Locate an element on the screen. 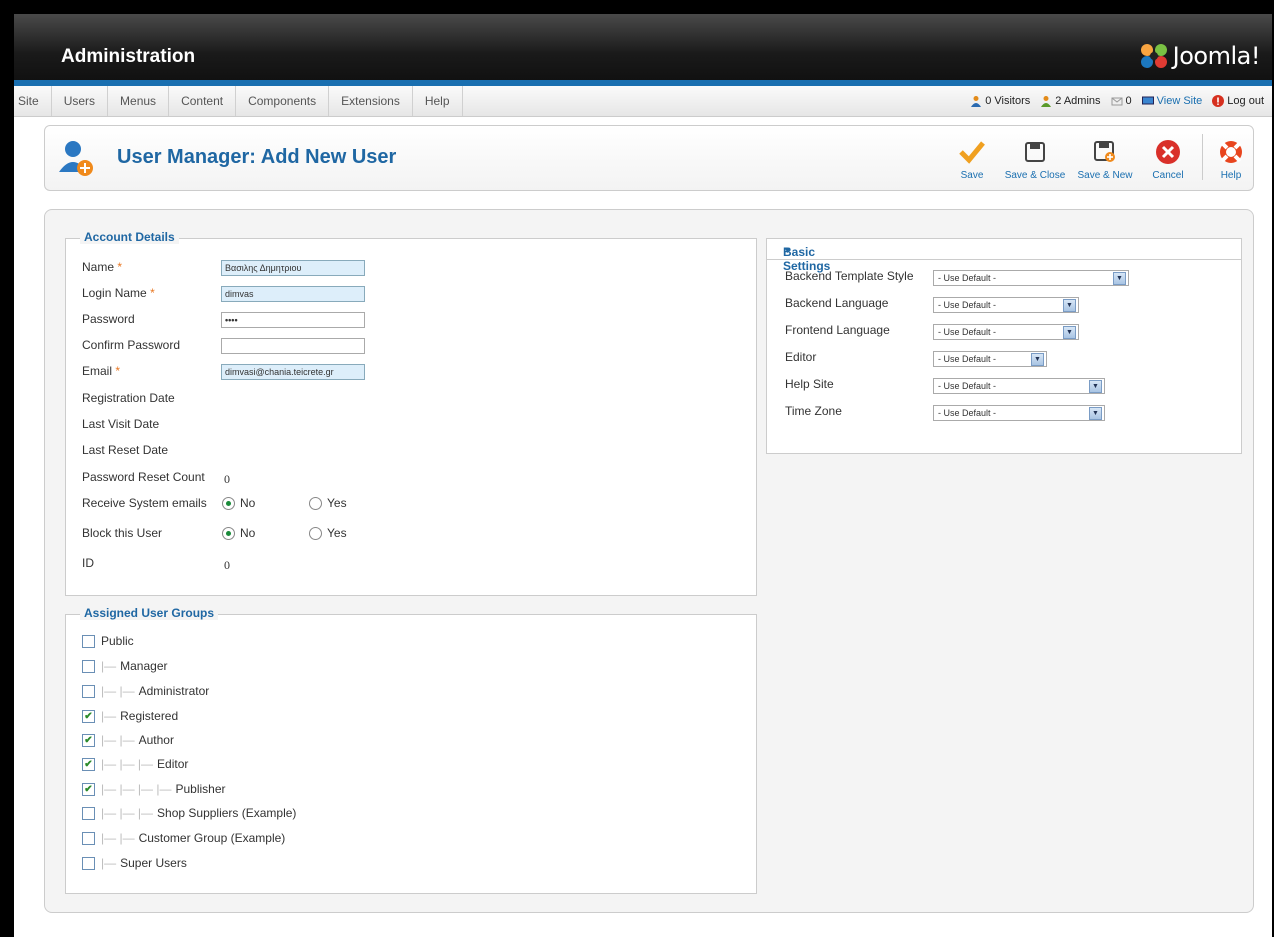 Image resolution: width=1274 pixels, height=937 pixels. select-value: - Use Default - is located at coordinates (967, 305).